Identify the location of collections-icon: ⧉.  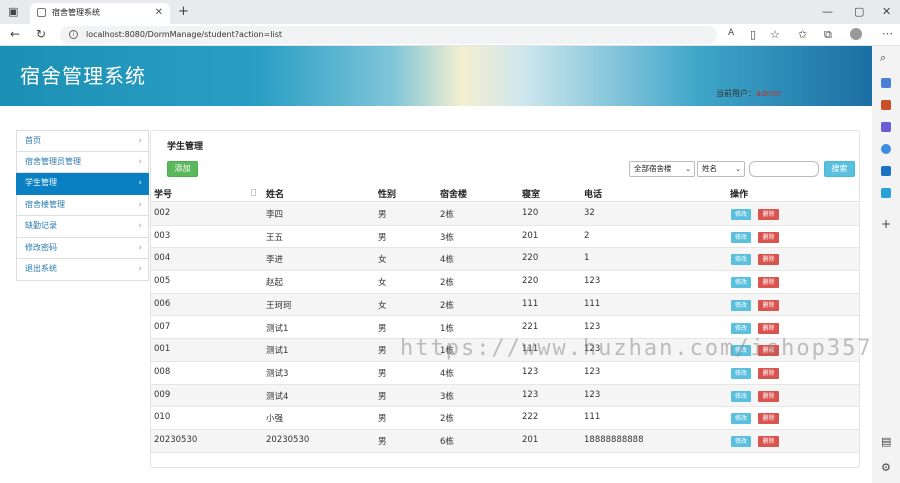
(828, 34).